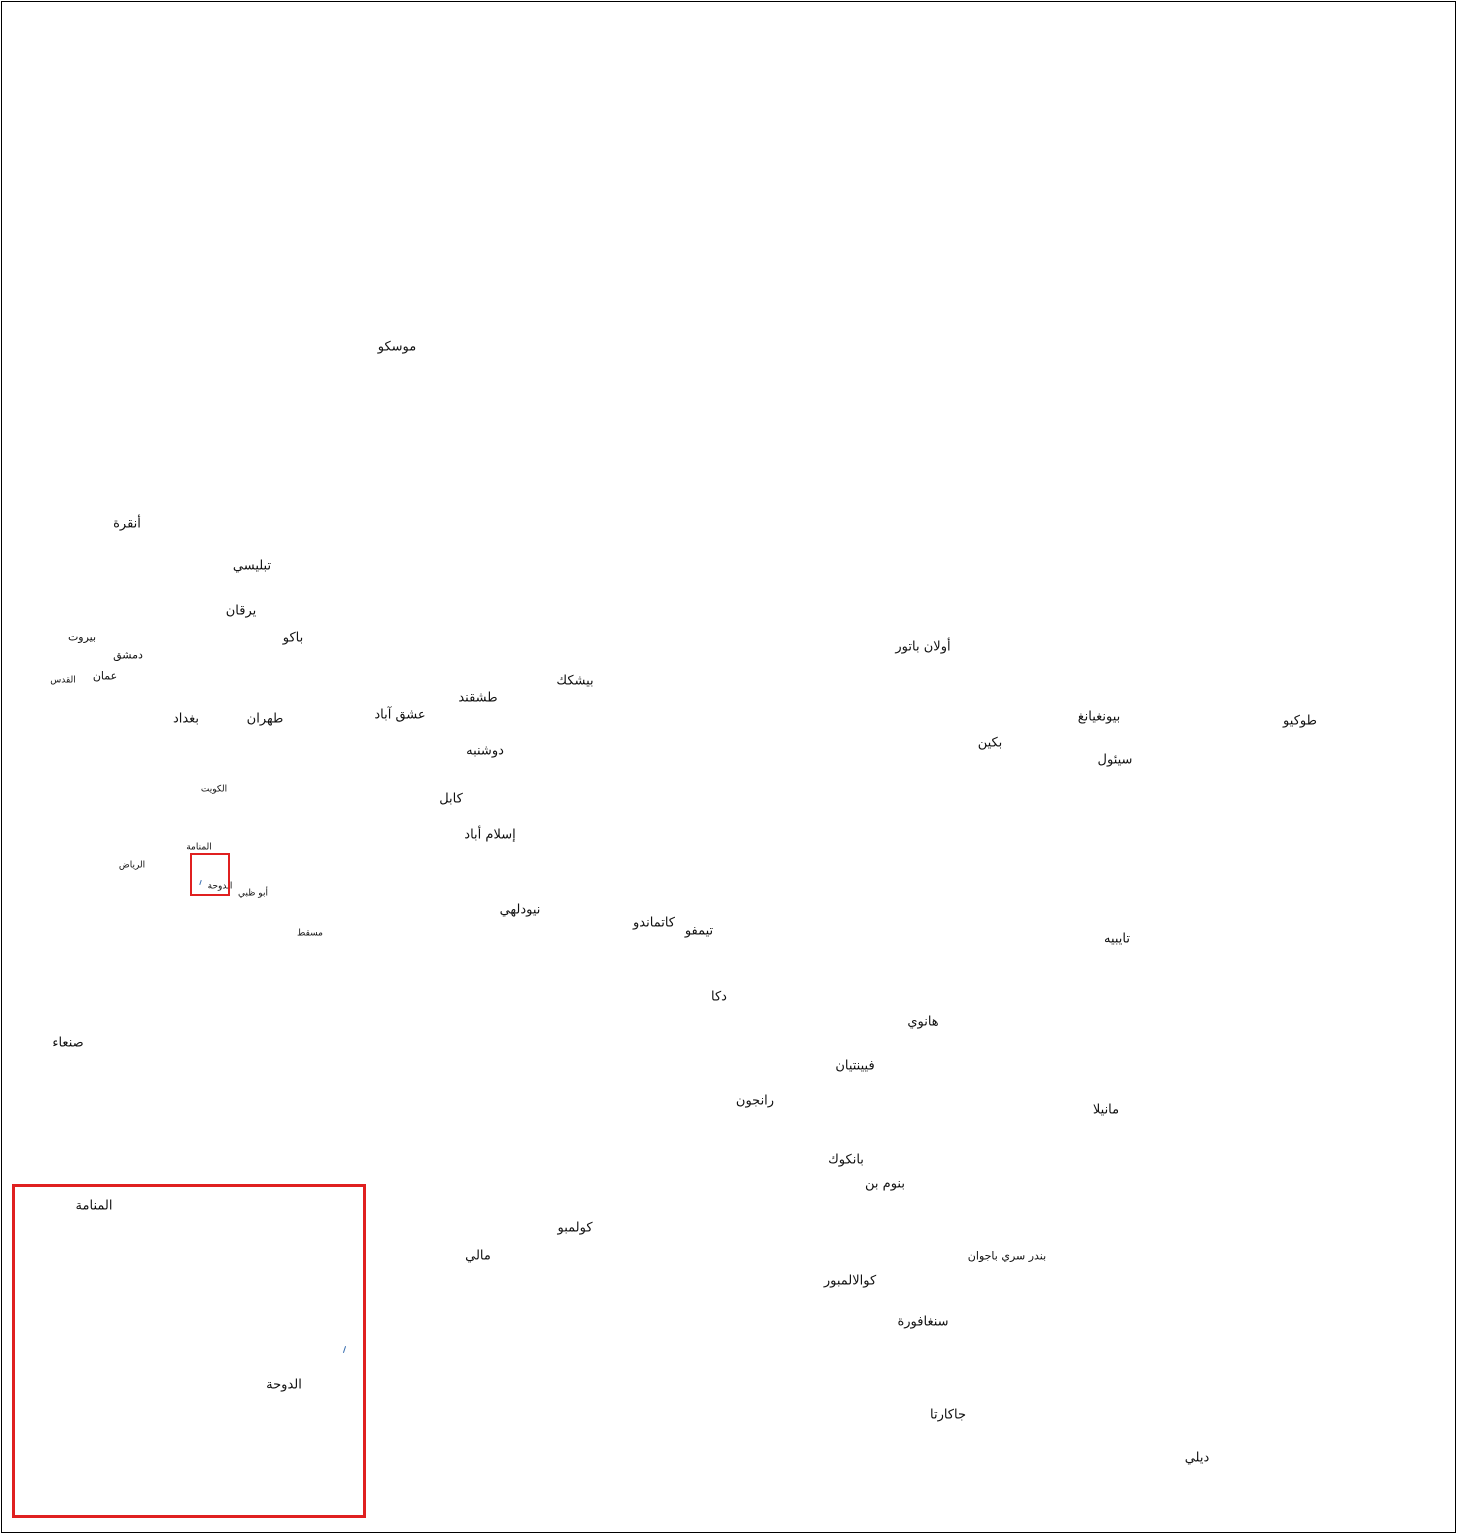 The width and height of the screenshot is (1459, 1536). I want to click on city-label-singapore: سنغافورة, so click(923, 1322).